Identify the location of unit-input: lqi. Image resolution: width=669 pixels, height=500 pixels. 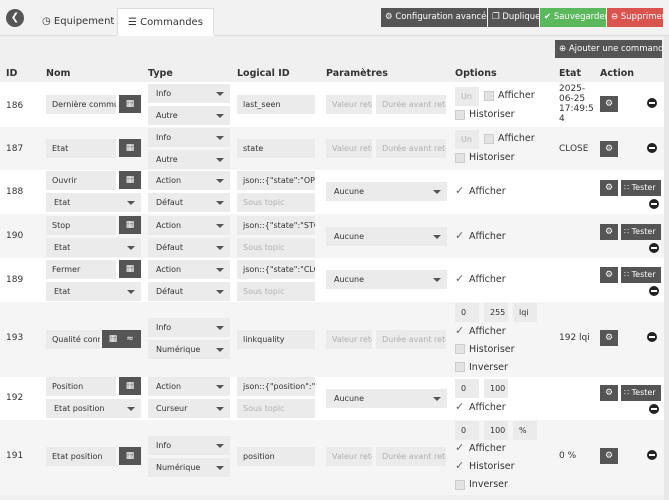
(525, 312).